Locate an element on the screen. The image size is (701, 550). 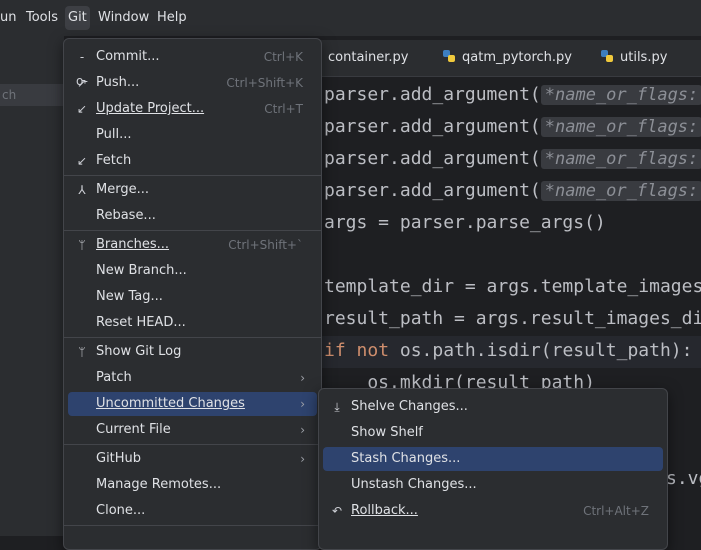
item-label: Patch is located at coordinates (114, 377).